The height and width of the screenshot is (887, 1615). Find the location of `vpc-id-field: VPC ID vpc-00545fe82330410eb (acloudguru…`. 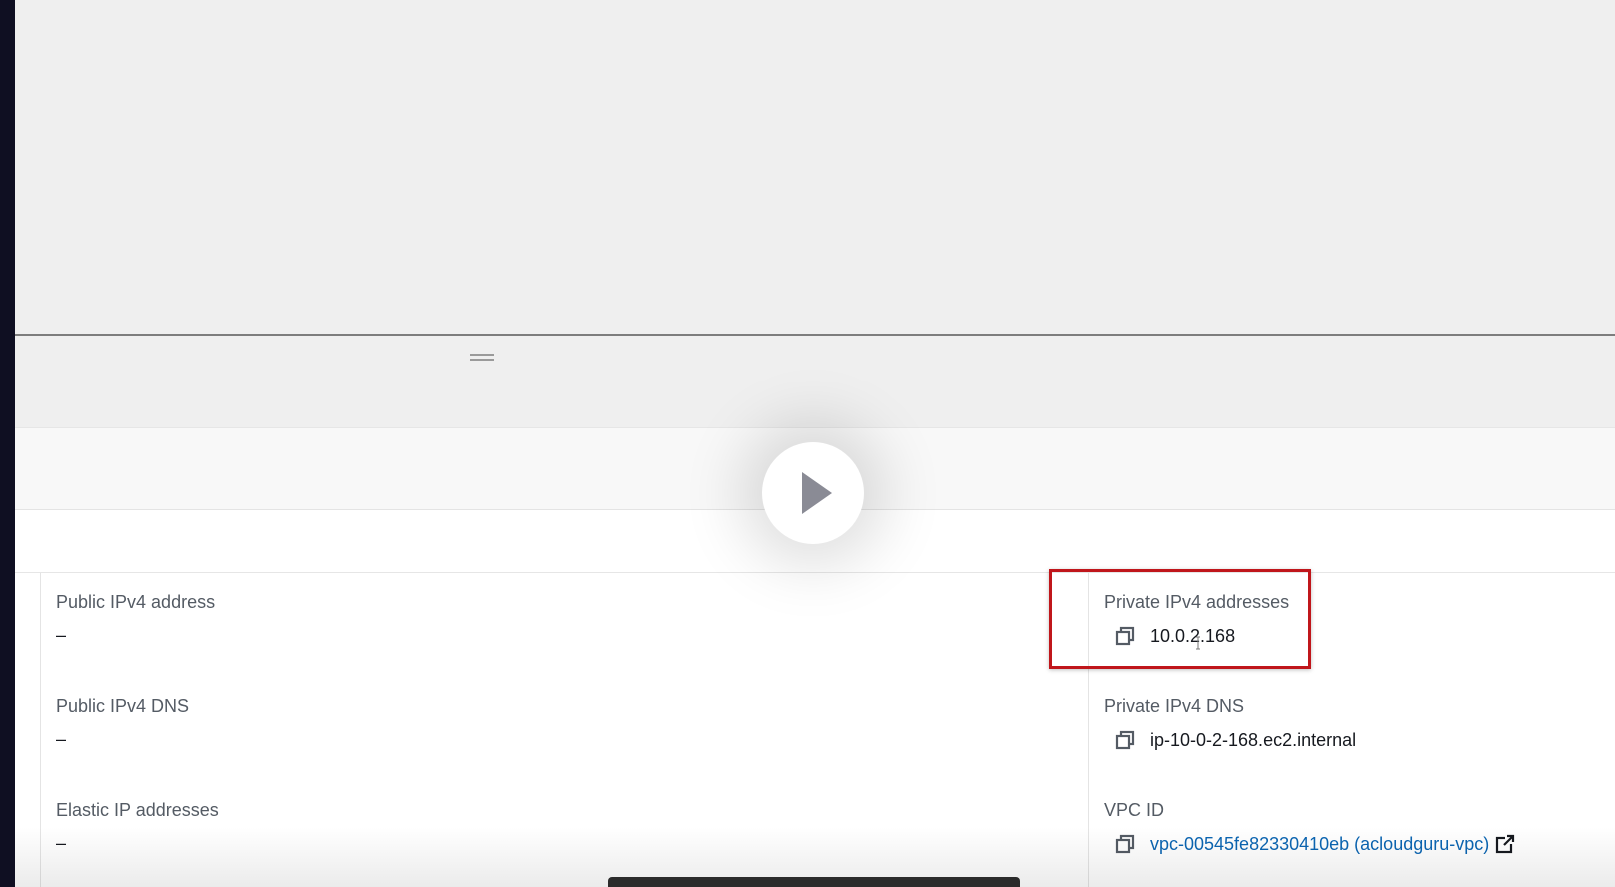

vpc-id-field: VPC ID vpc-00545fe82330410eb (acloudguru… is located at coordinates (1309, 827).